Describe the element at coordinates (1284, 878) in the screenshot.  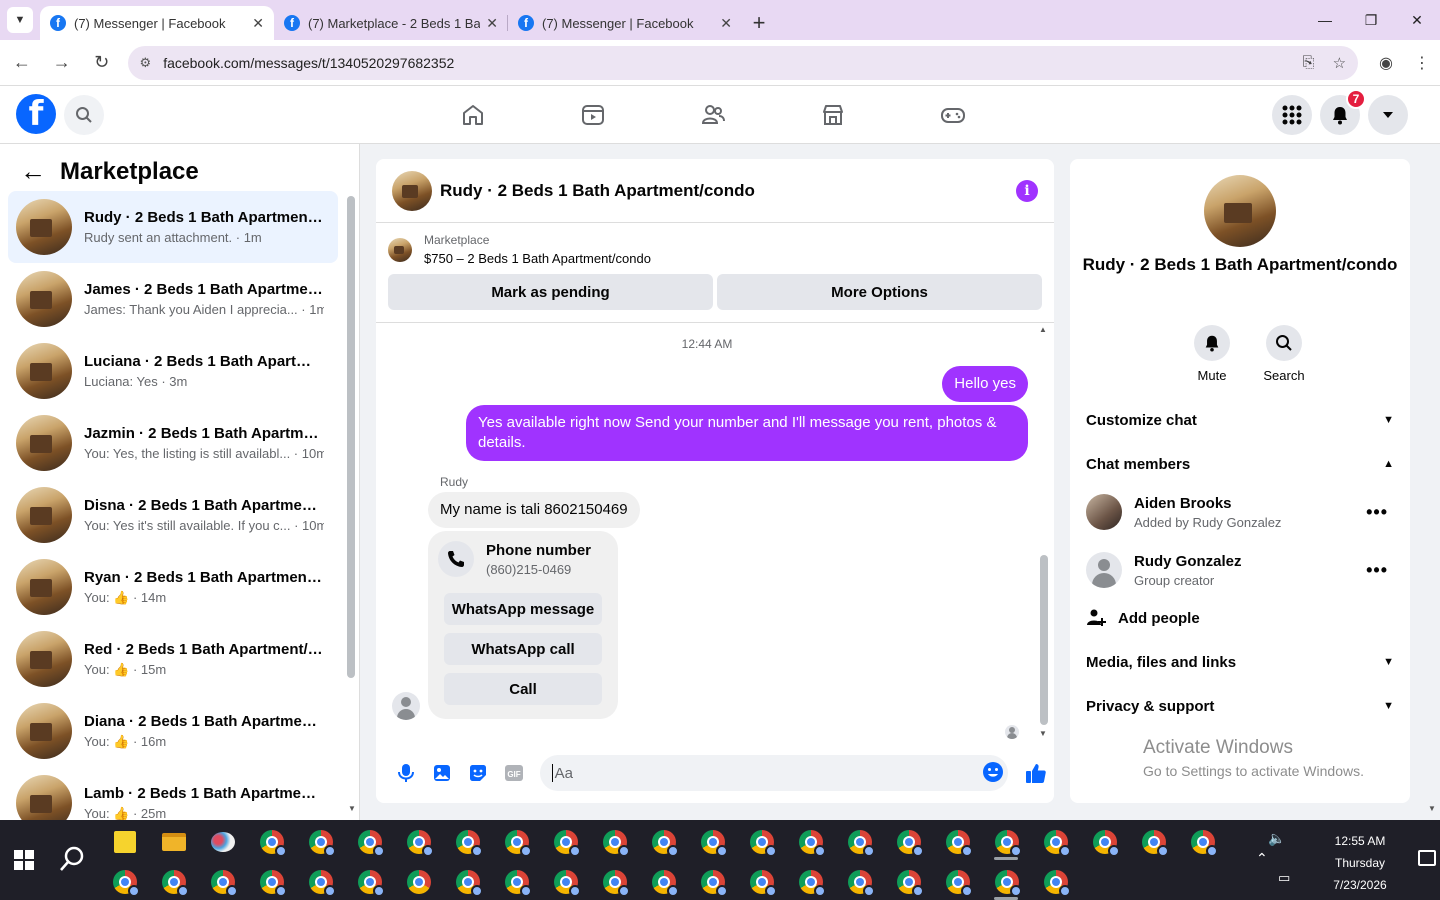
I see `network-icon: ▭` at that location.